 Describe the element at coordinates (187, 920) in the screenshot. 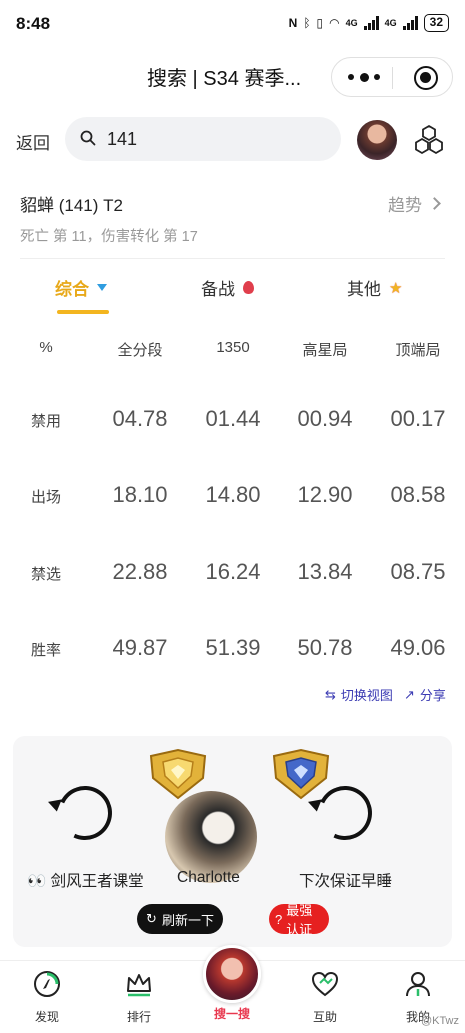

I see `refresh-label: 刷新一下` at that location.